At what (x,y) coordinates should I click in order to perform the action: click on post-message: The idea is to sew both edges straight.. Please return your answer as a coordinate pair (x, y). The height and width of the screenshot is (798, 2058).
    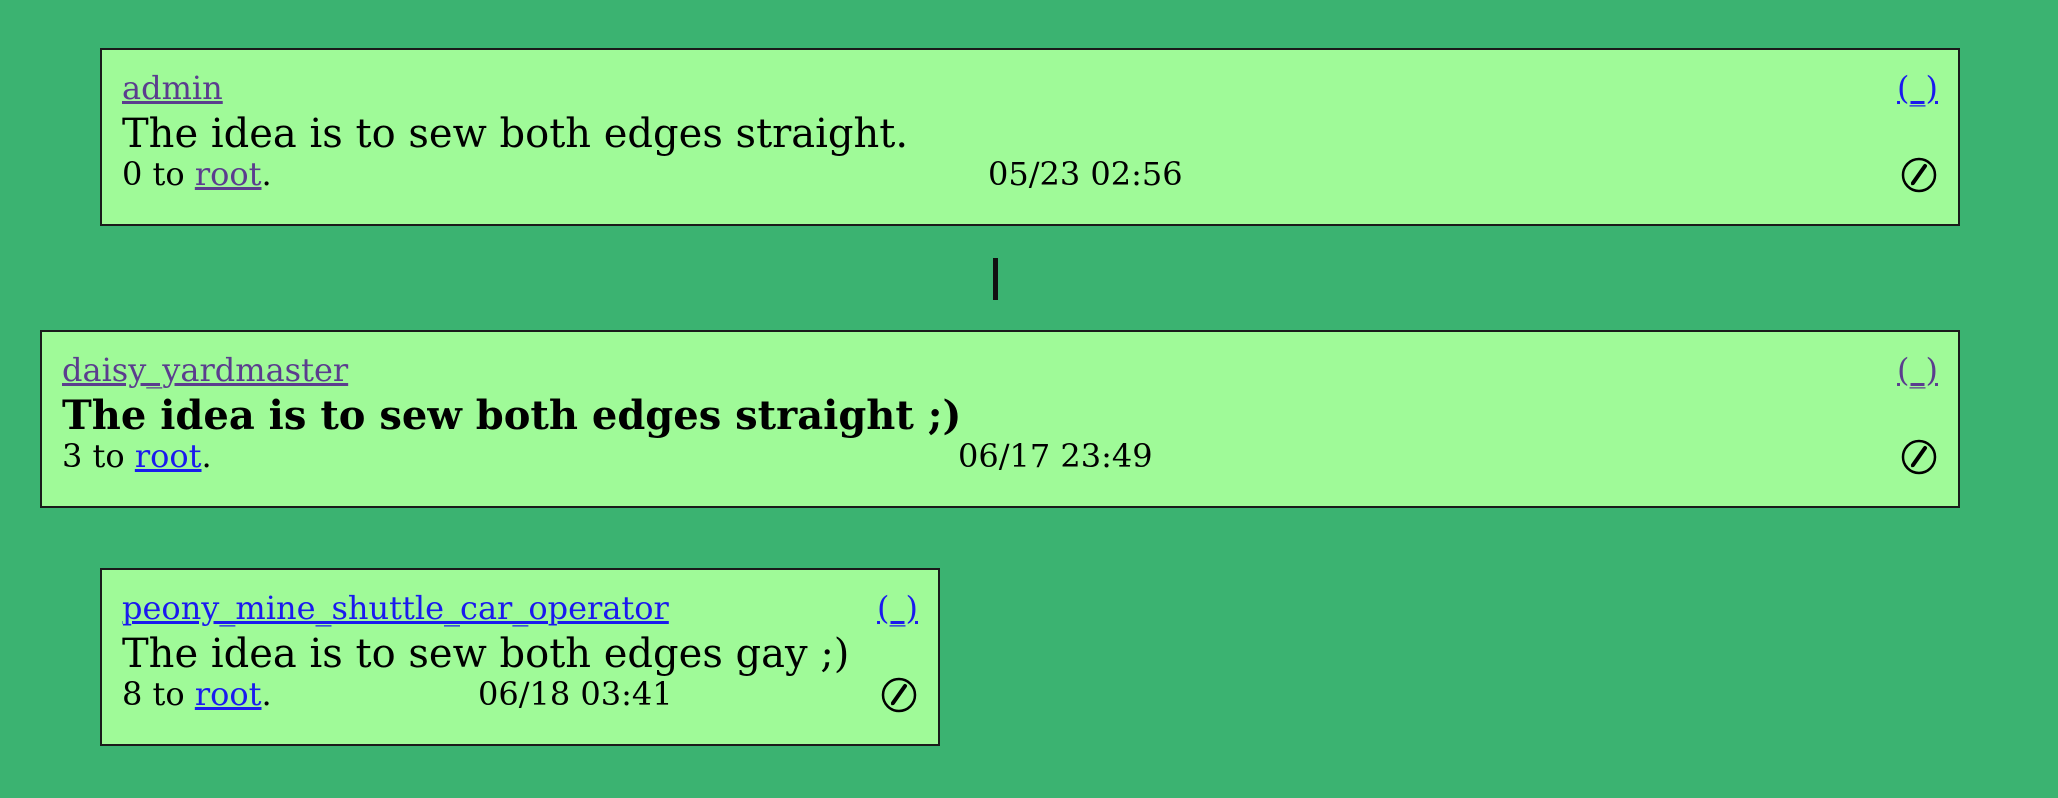
    Looking at the image, I should click on (515, 134).